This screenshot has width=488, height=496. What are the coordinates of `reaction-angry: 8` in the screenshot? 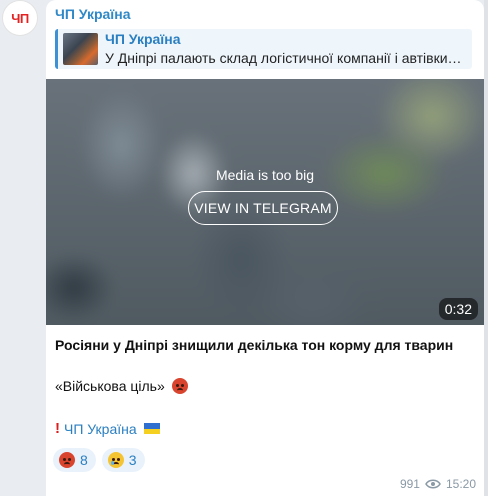 It's located at (74, 460).